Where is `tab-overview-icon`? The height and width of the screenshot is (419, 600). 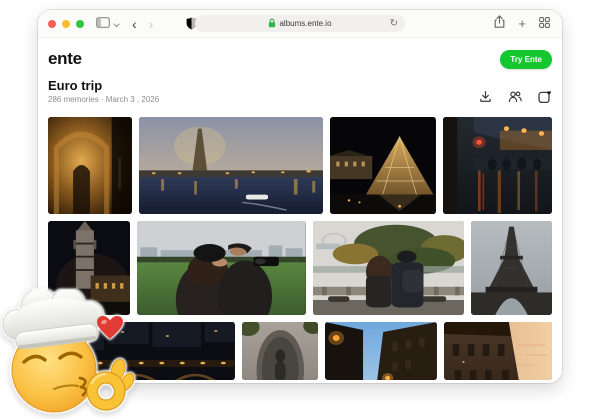 tab-overview-icon is located at coordinates (544, 24).